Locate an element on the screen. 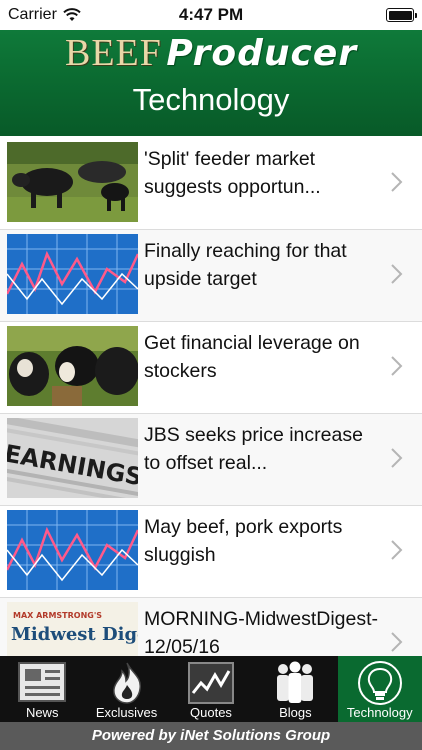 This screenshot has height=750, width=422. status-bar: Carrier 4:47 PM is located at coordinates (211, 15).